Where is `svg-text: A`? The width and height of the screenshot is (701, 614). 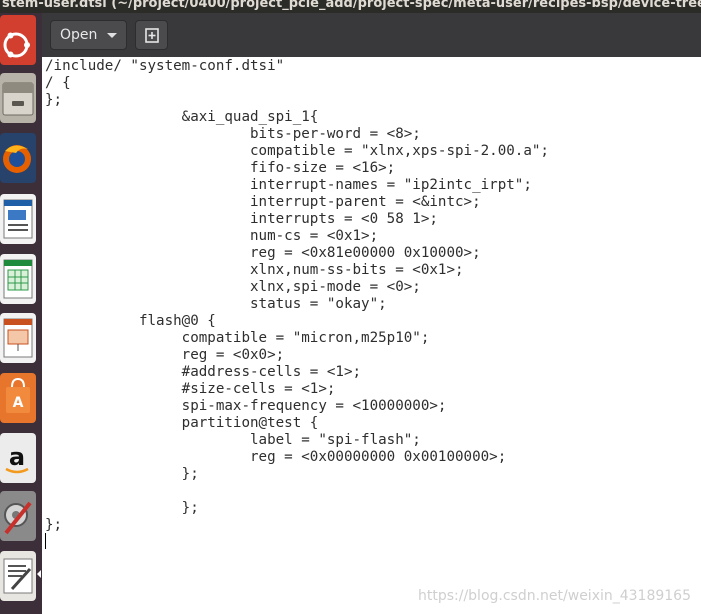 svg-text: A is located at coordinates (18, 403).